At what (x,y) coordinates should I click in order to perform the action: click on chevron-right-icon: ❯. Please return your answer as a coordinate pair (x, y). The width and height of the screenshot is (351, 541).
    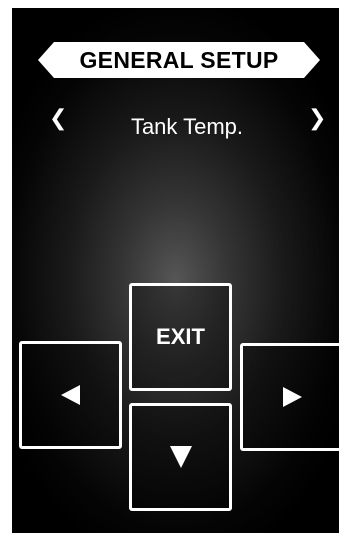
    Looking at the image, I should click on (317, 118).